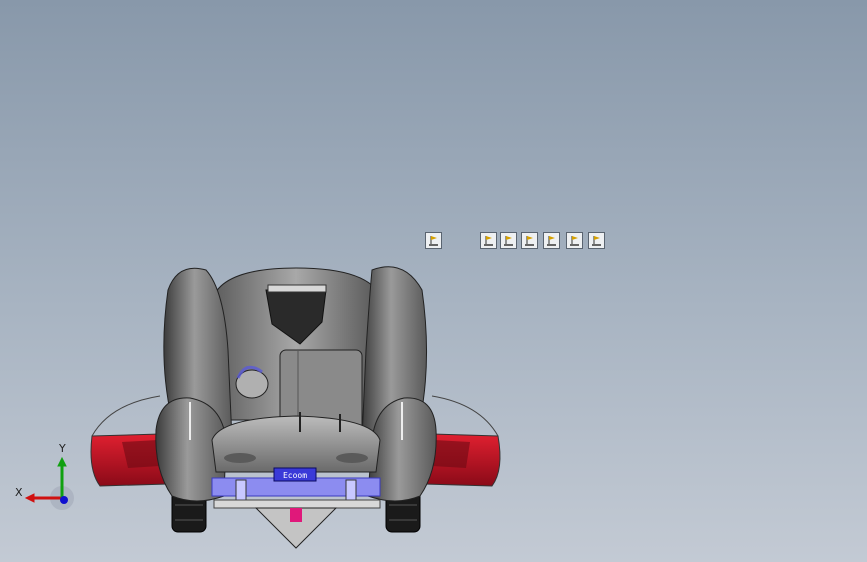 Image resolution: width=867 pixels, height=562 pixels. What do you see at coordinates (47, 475) in the screenshot?
I see `orientation-triad: X Y` at bounding box center [47, 475].